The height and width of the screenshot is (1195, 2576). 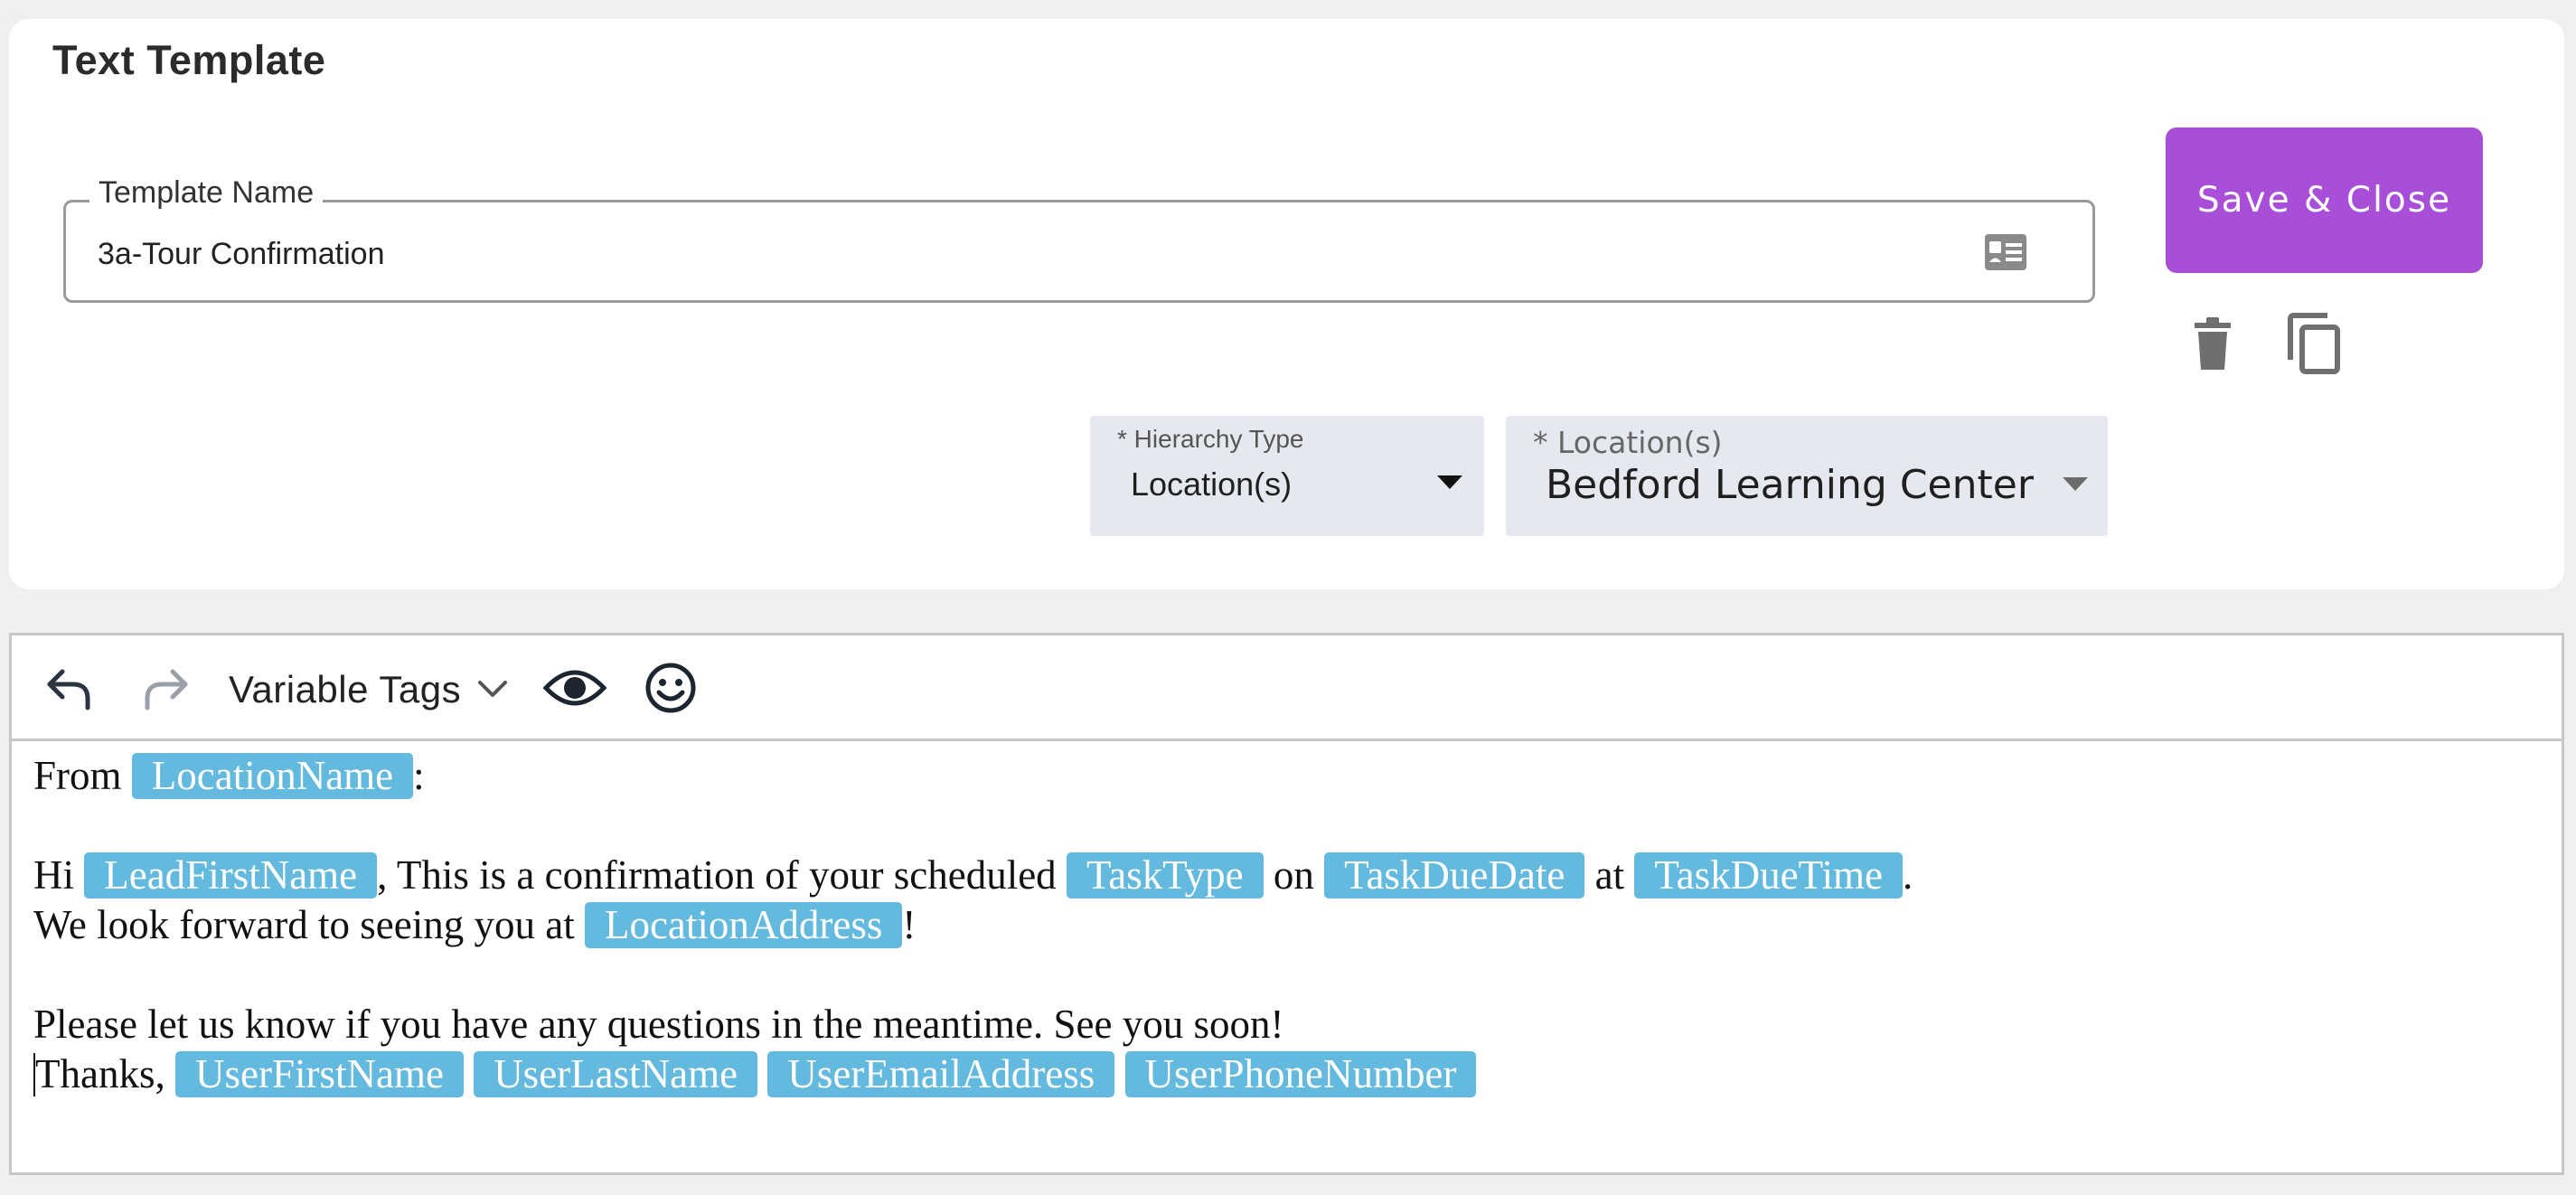 What do you see at coordinates (2212, 344) in the screenshot?
I see `trash-icon` at bounding box center [2212, 344].